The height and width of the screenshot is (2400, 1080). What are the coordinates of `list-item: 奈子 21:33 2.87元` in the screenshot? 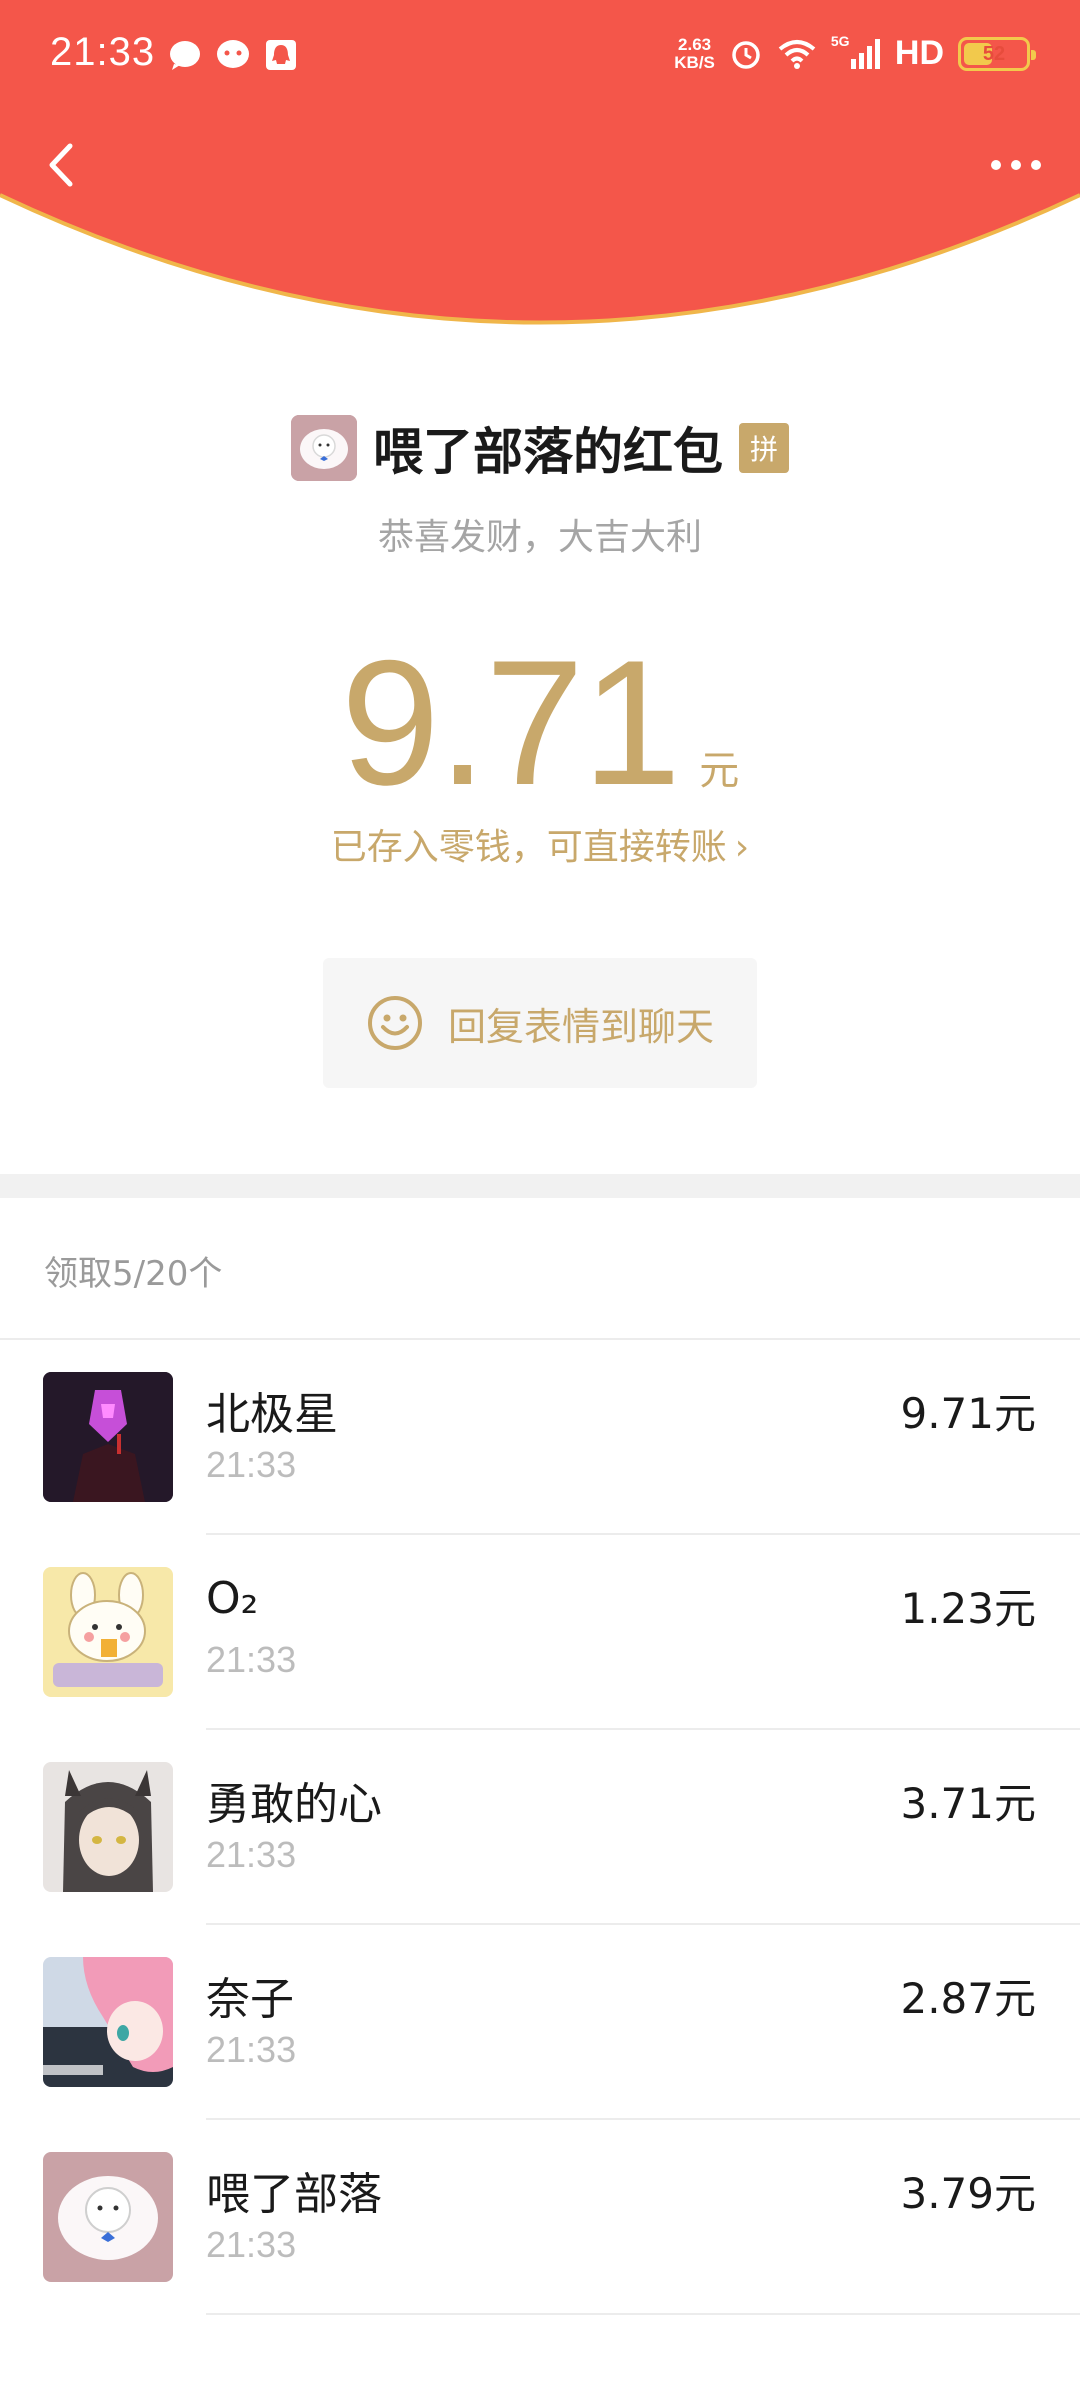 It's located at (540, 2022).